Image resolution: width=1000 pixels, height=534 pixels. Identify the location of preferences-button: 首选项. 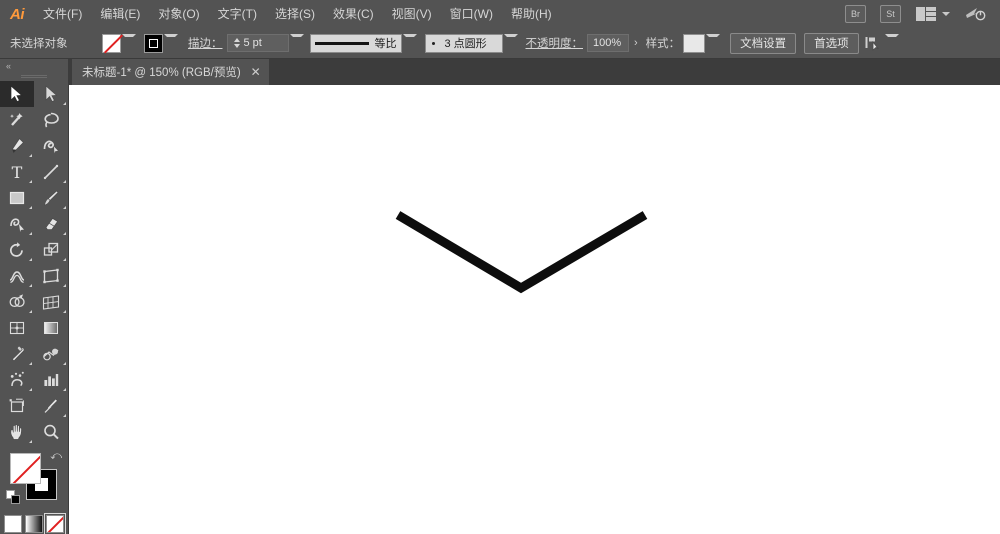
(831, 43).